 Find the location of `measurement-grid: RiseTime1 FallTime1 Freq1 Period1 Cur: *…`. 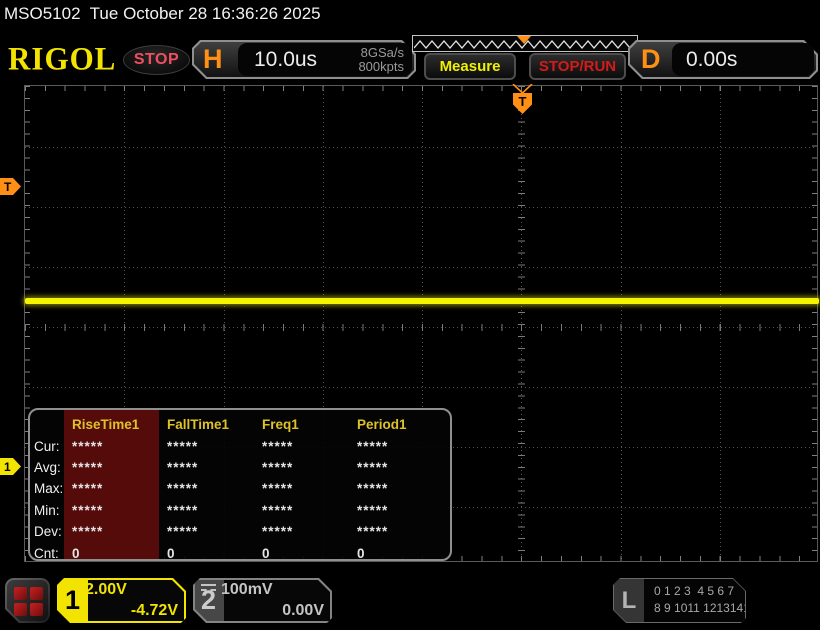

measurement-grid: RiseTime1 FallTime1 Freq1 Period1 Cur: *… is located at coordinates (238, 487).